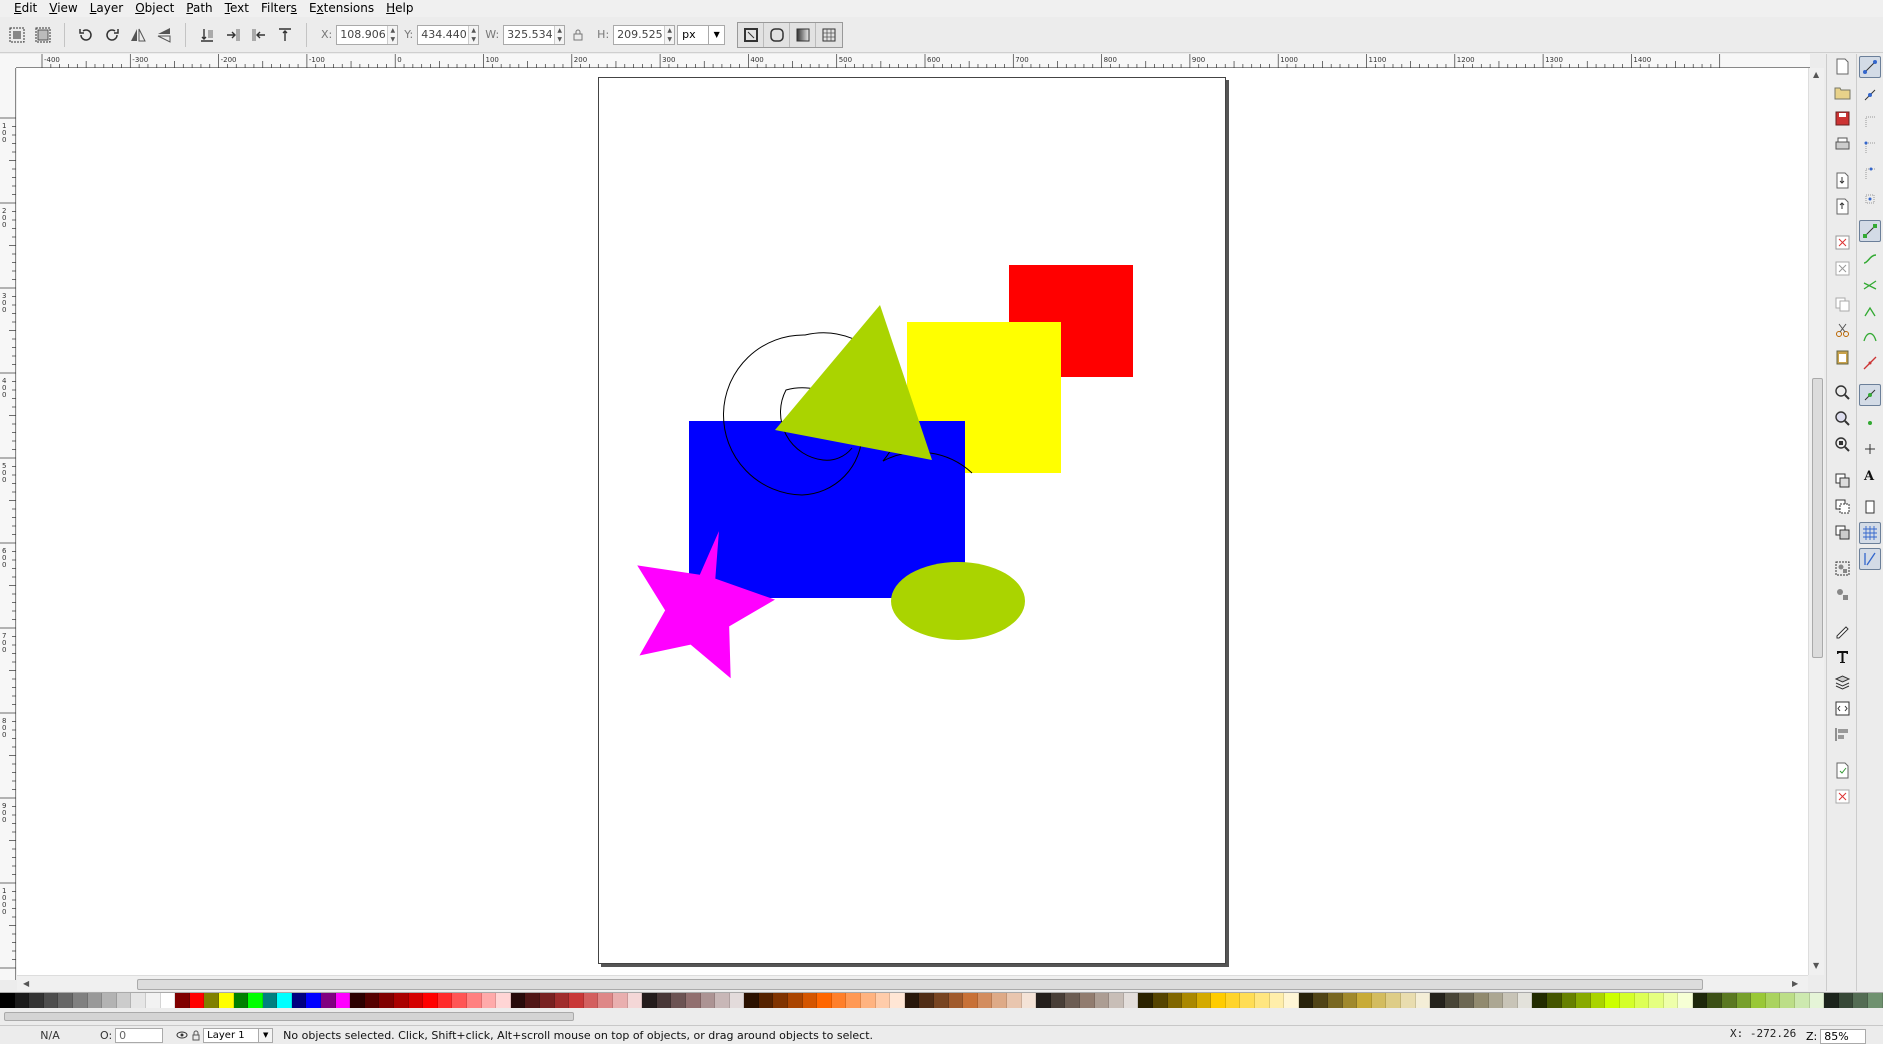  What do you see at coordinates (829, 34) in the screenshot?
I see `move-patterns-icon` at bounding box center [829, 34].